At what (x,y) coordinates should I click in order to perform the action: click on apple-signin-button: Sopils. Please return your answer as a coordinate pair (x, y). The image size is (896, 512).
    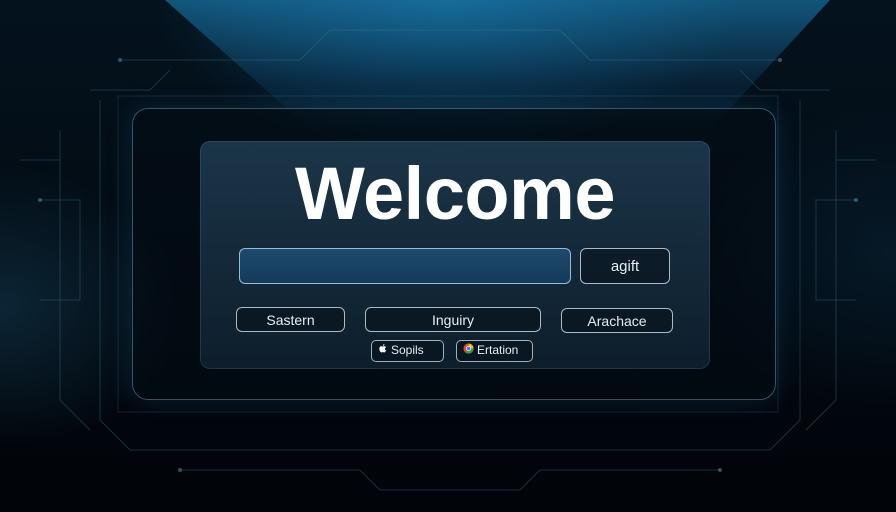
    Looking at the image, I should click on (407, 351).